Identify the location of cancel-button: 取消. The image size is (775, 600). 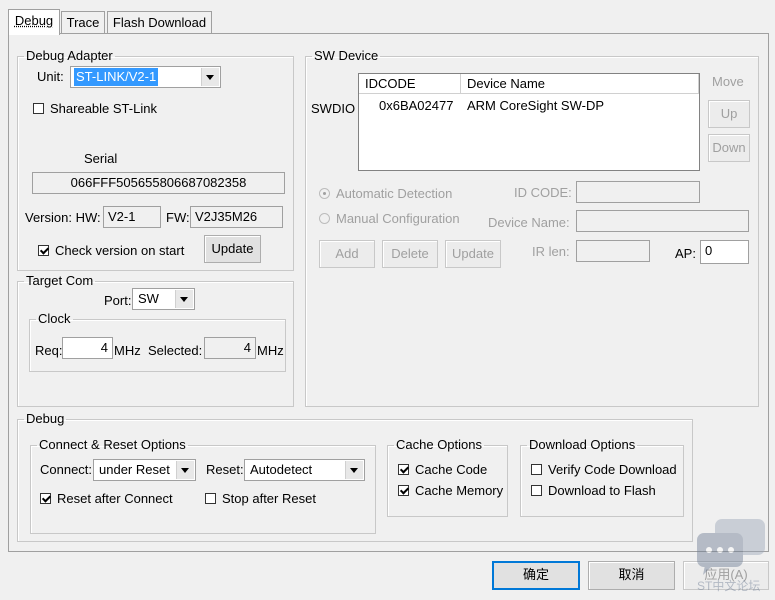
(631, 575).